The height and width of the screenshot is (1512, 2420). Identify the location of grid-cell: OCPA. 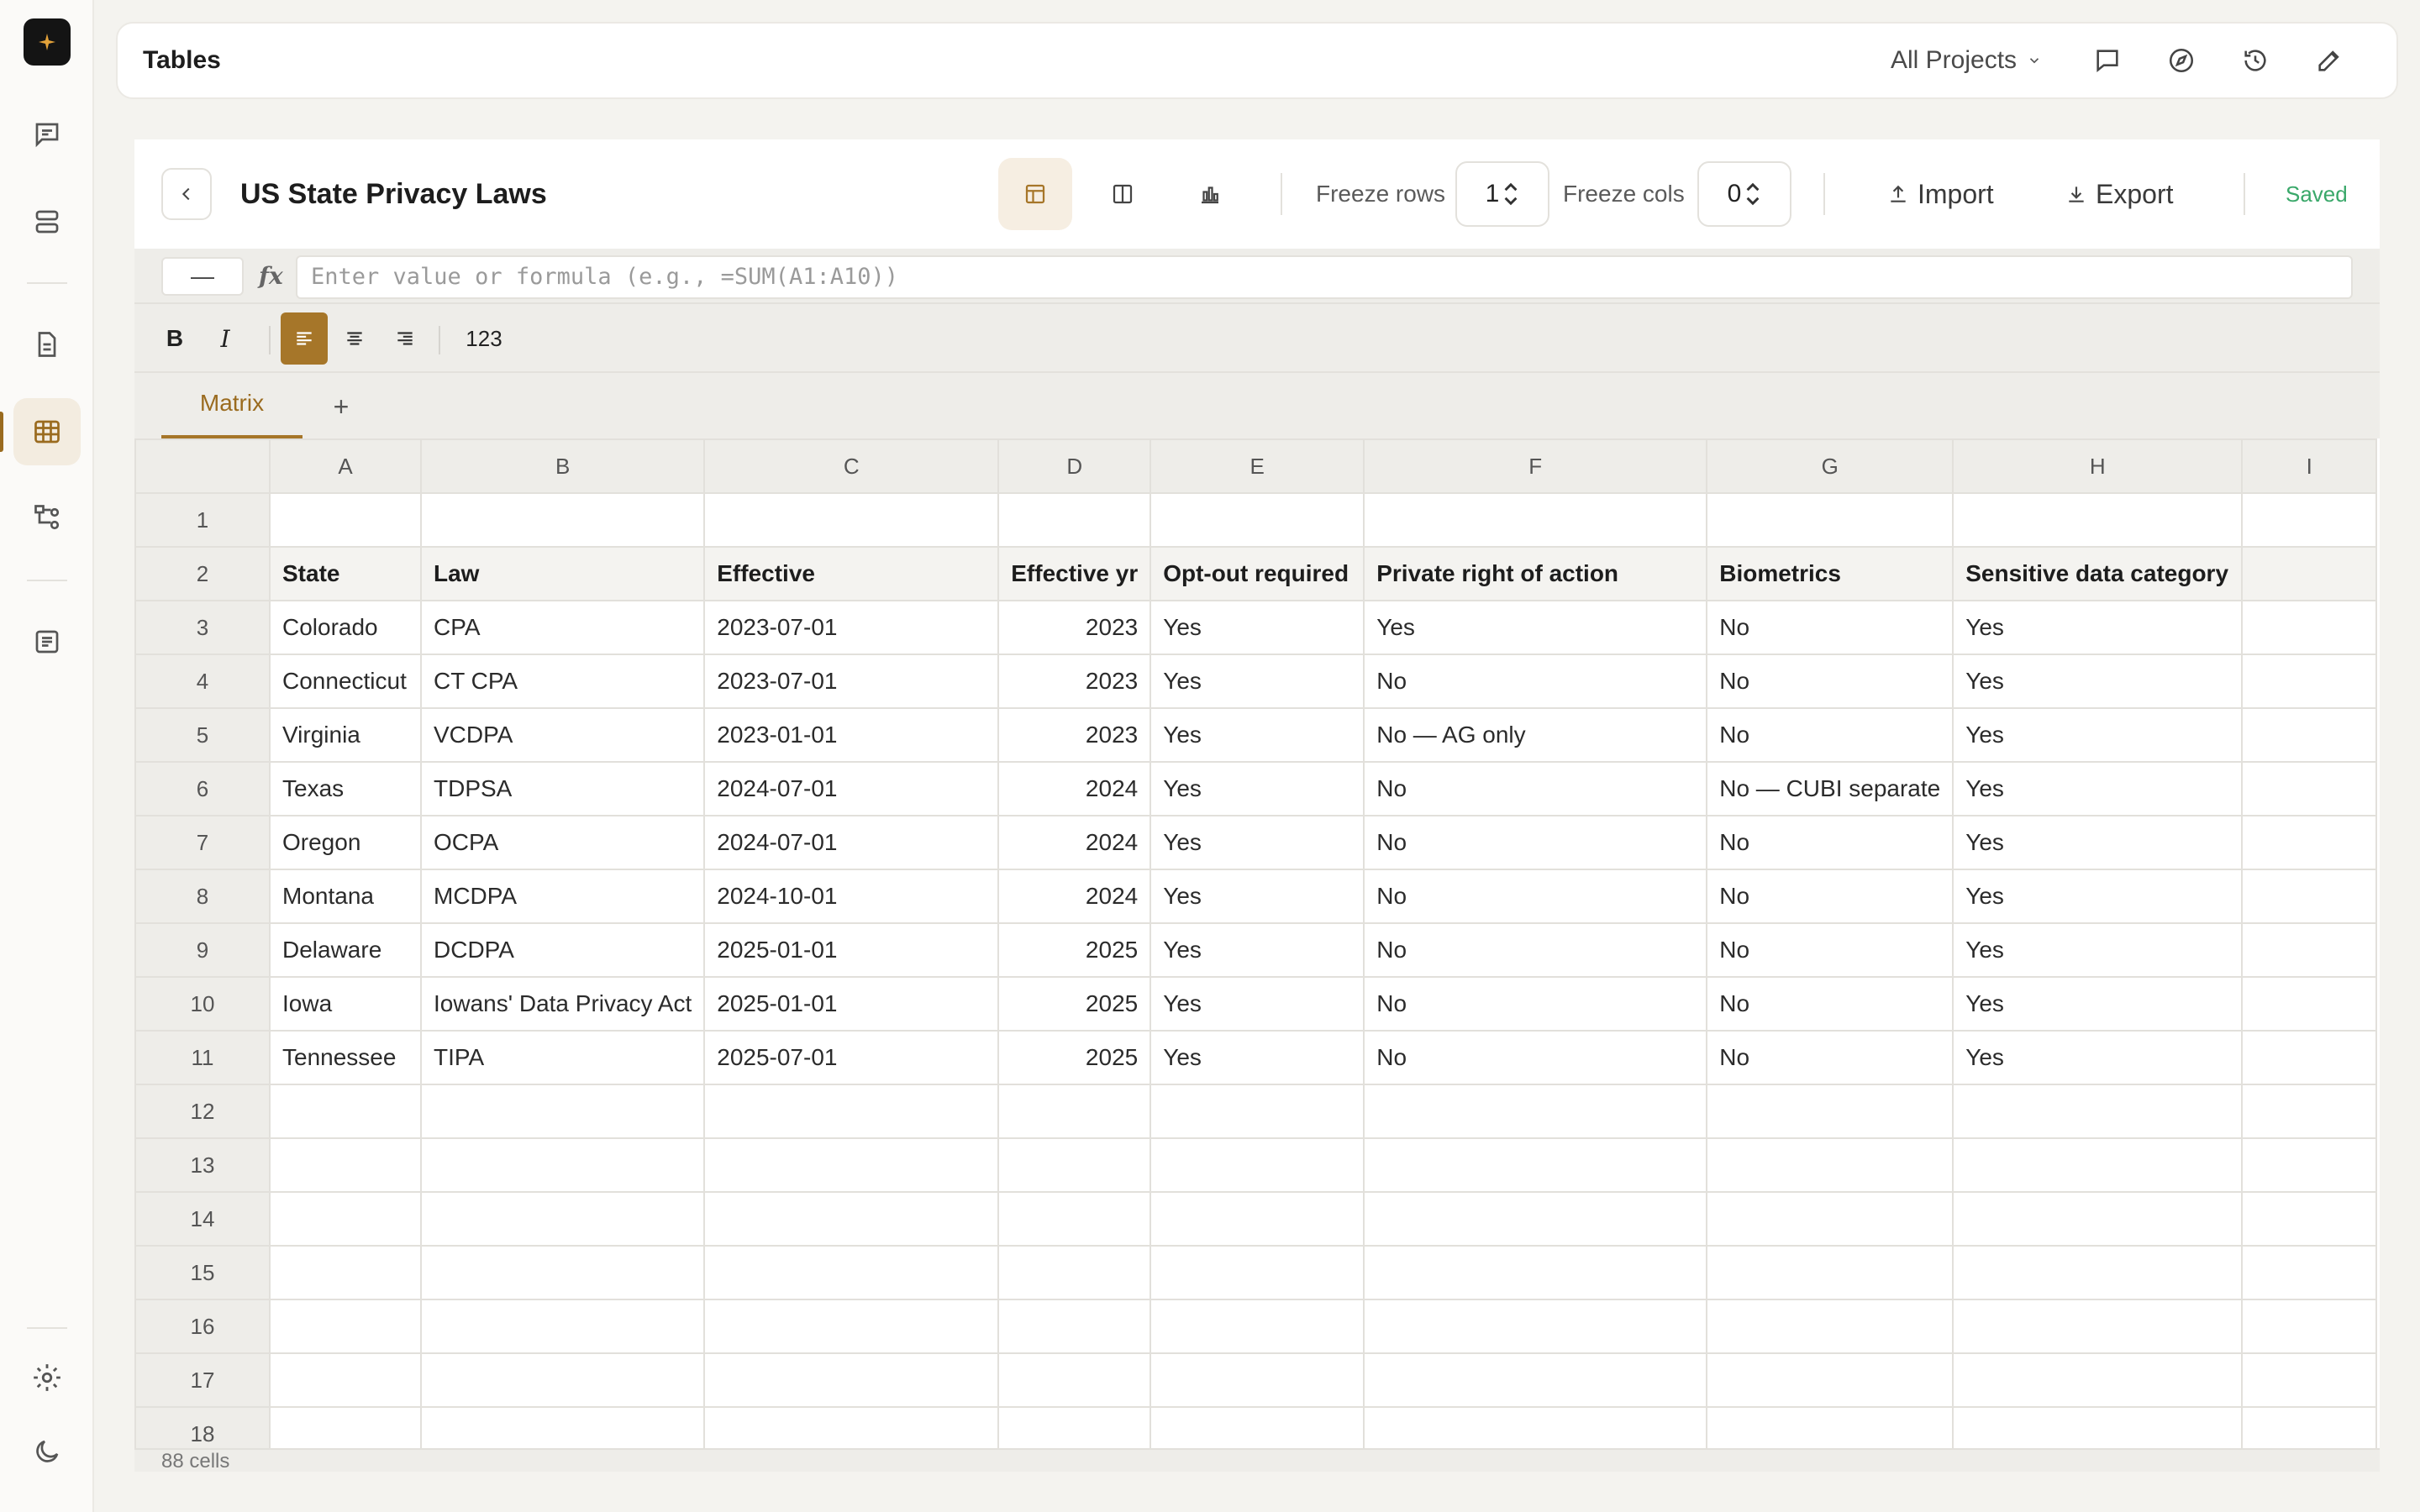
(562, 842).